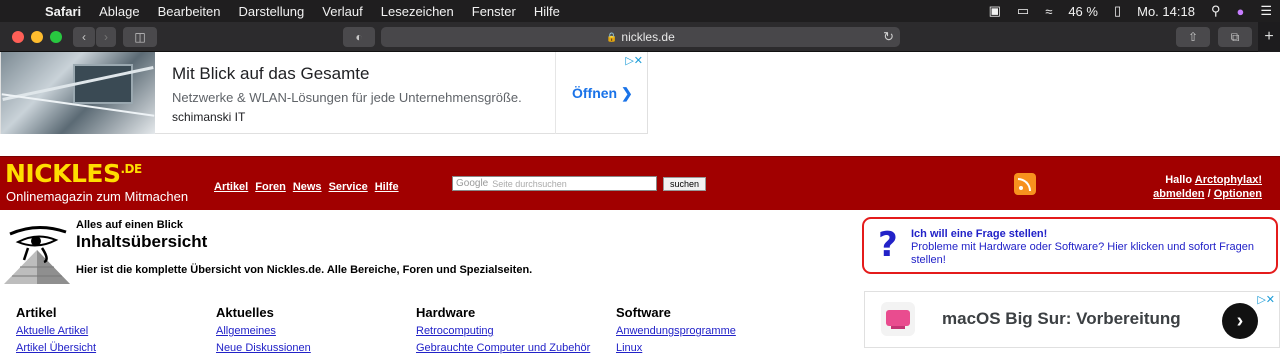 The width and height of the screenshot is (1280, 354). I want to click on menu-lesezeichen: Lesezeichen, so click(417, 11).